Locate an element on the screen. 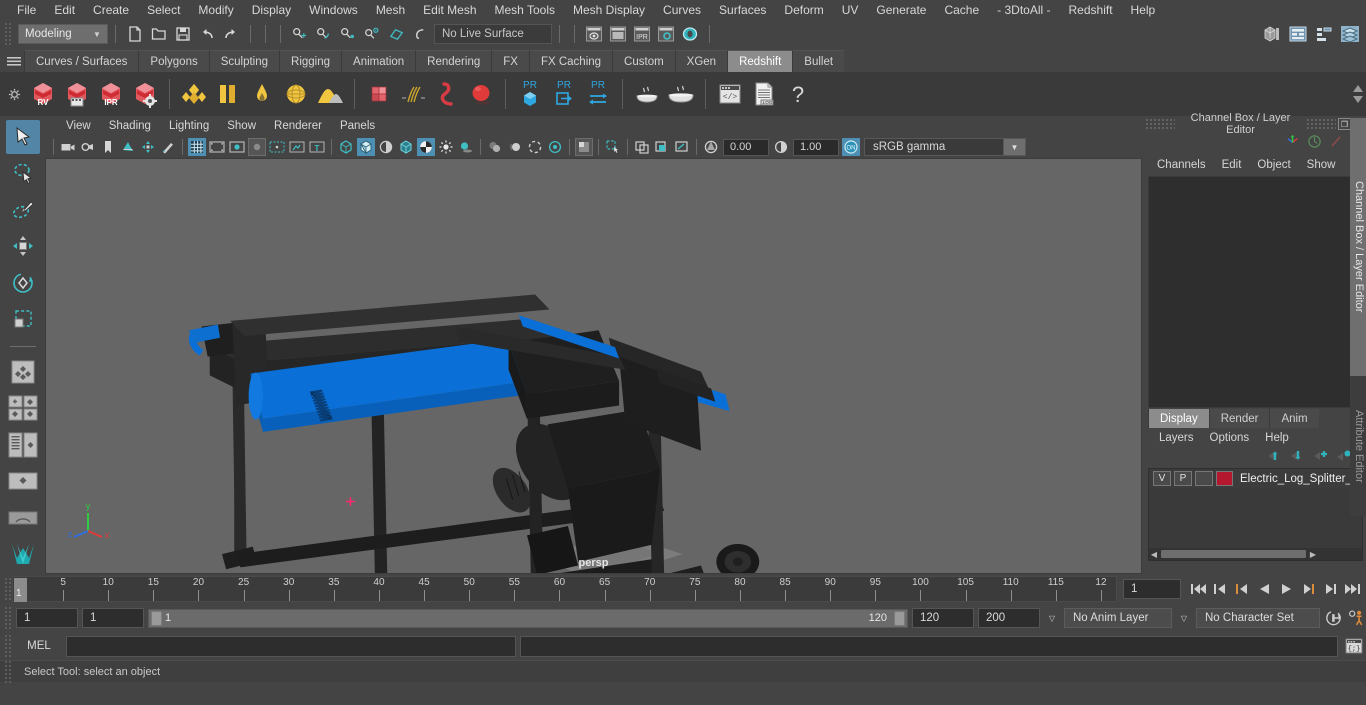 This screenshot has height=705, width=1366. step-forward-keyframe-icon is located at coordinates (1330, 589).